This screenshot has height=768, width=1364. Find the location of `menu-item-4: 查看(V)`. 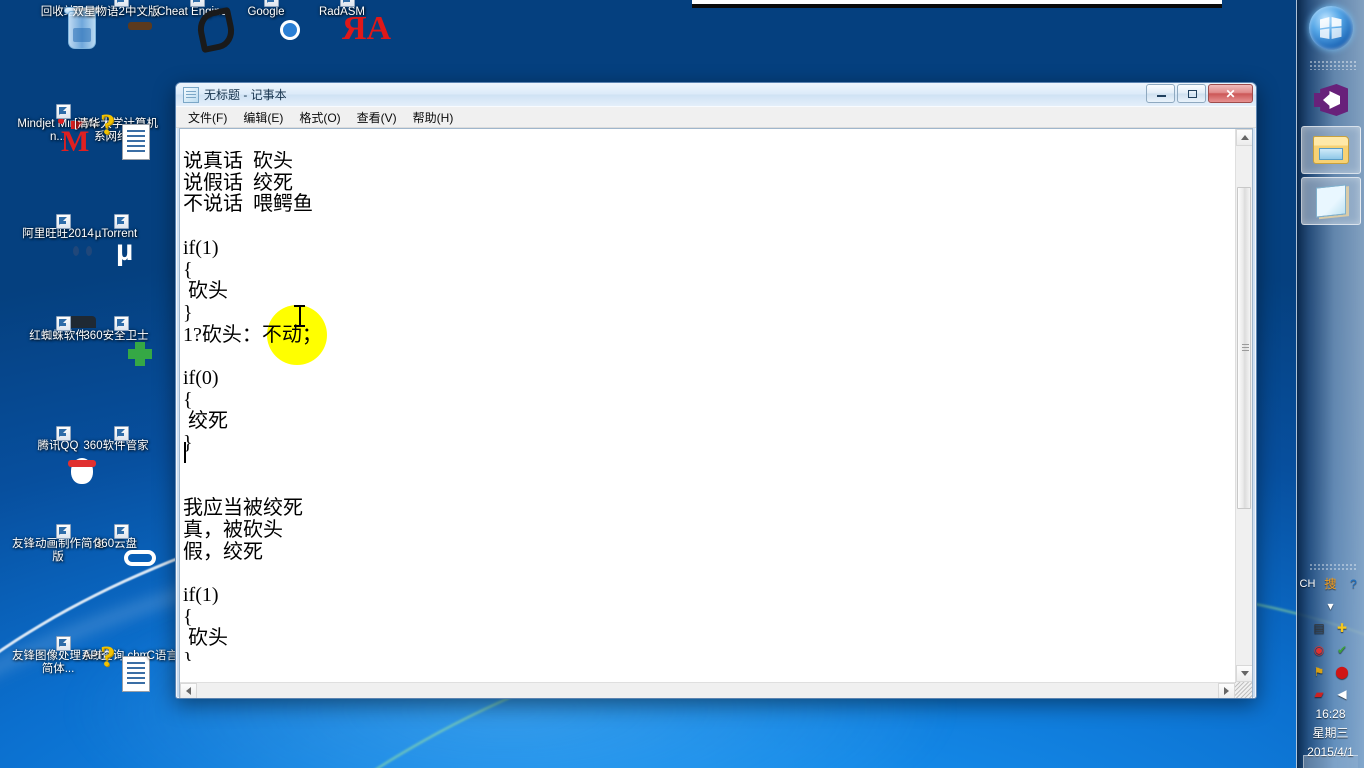

menu-item-4: 查看(V) is located at coordinates (377, 117).